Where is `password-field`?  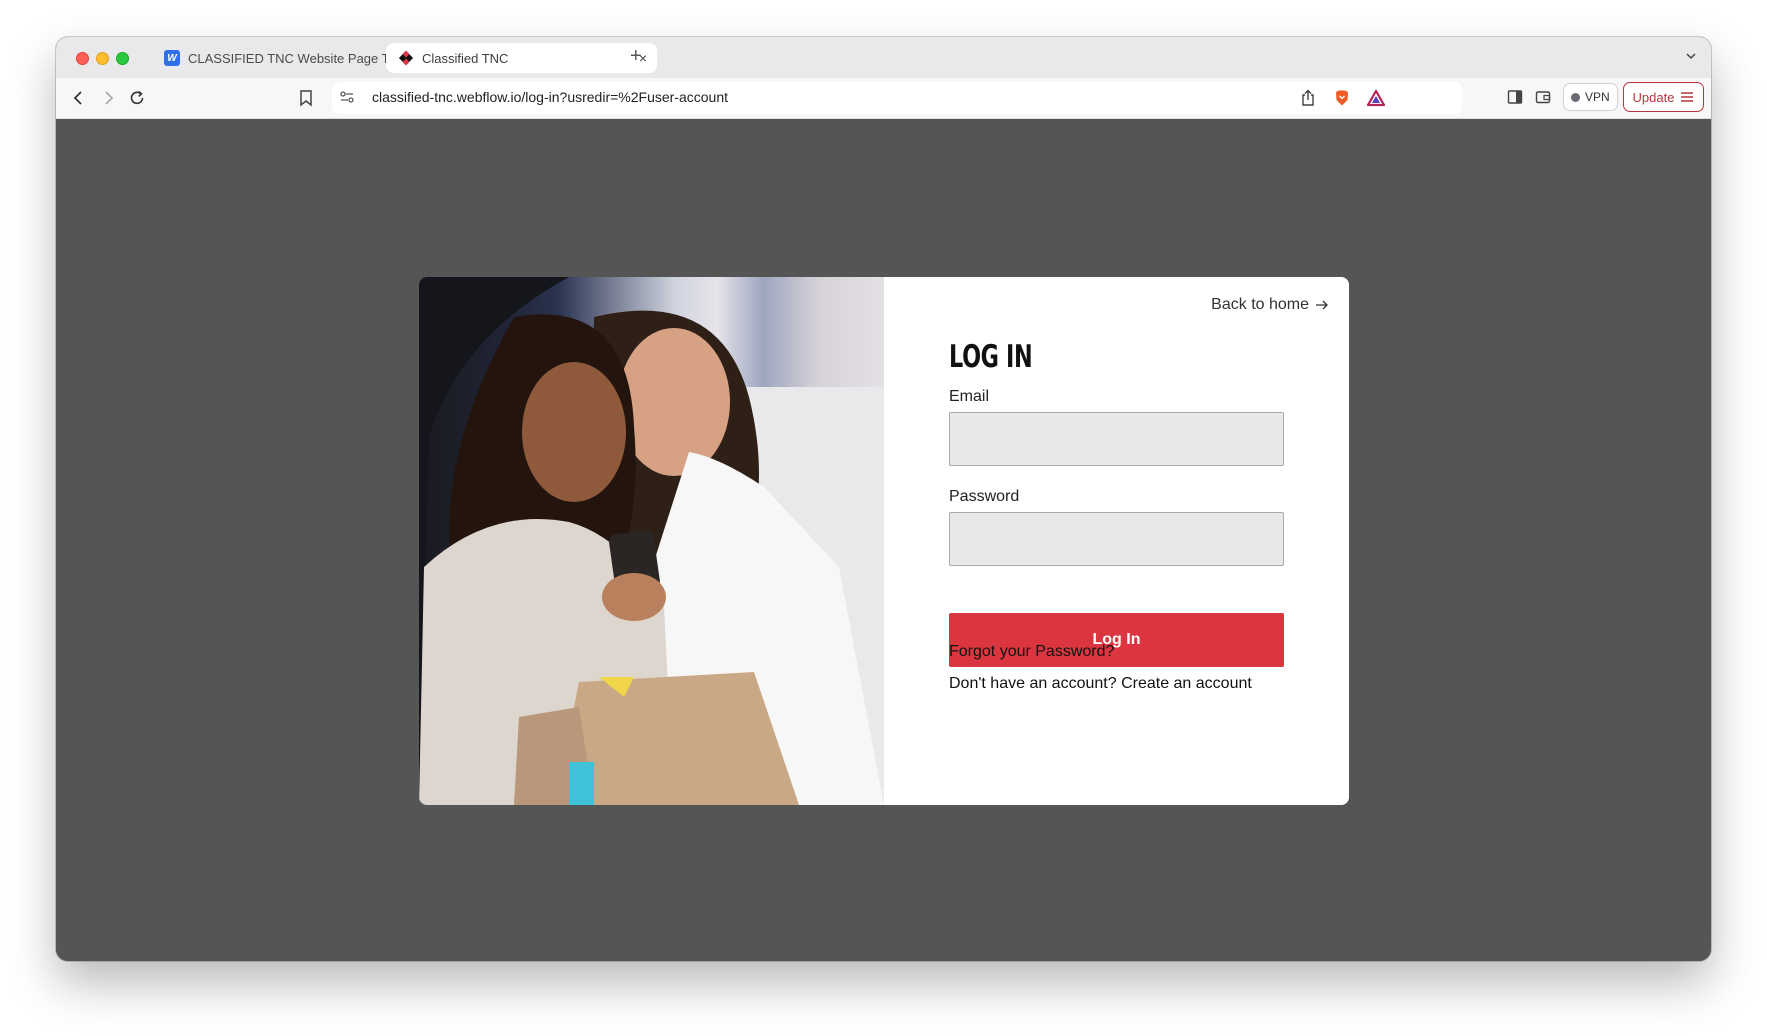
password-field is located at coordinates (1116, 539).